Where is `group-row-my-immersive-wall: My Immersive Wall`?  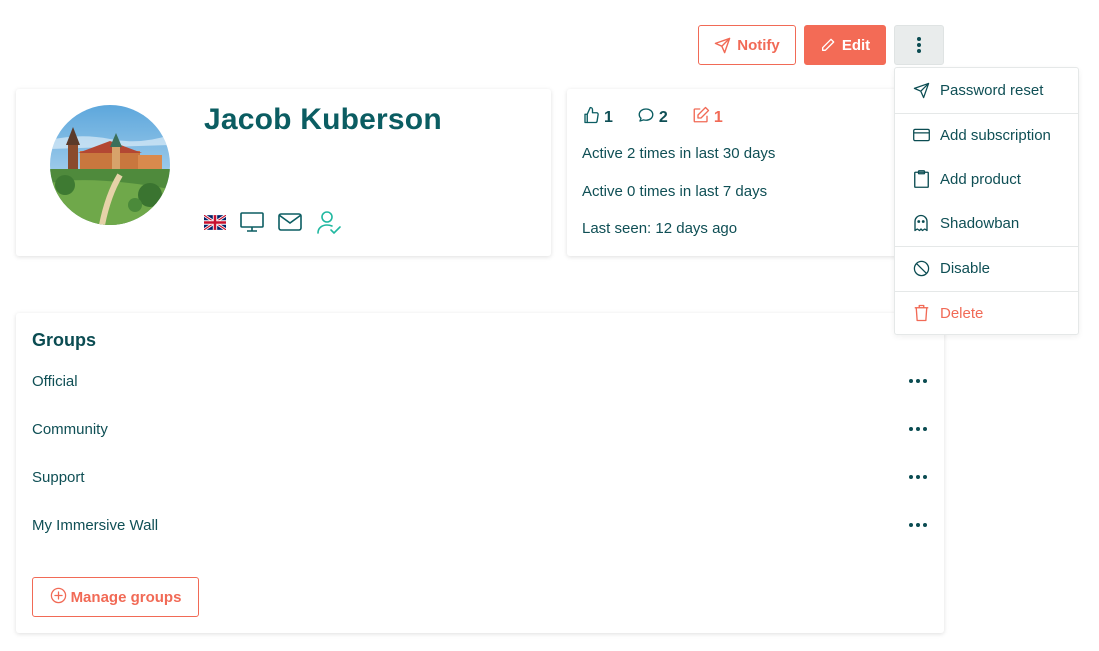
group-row-my-immersive-wall: My Immersive Wall is located at coordinates (480, 525).